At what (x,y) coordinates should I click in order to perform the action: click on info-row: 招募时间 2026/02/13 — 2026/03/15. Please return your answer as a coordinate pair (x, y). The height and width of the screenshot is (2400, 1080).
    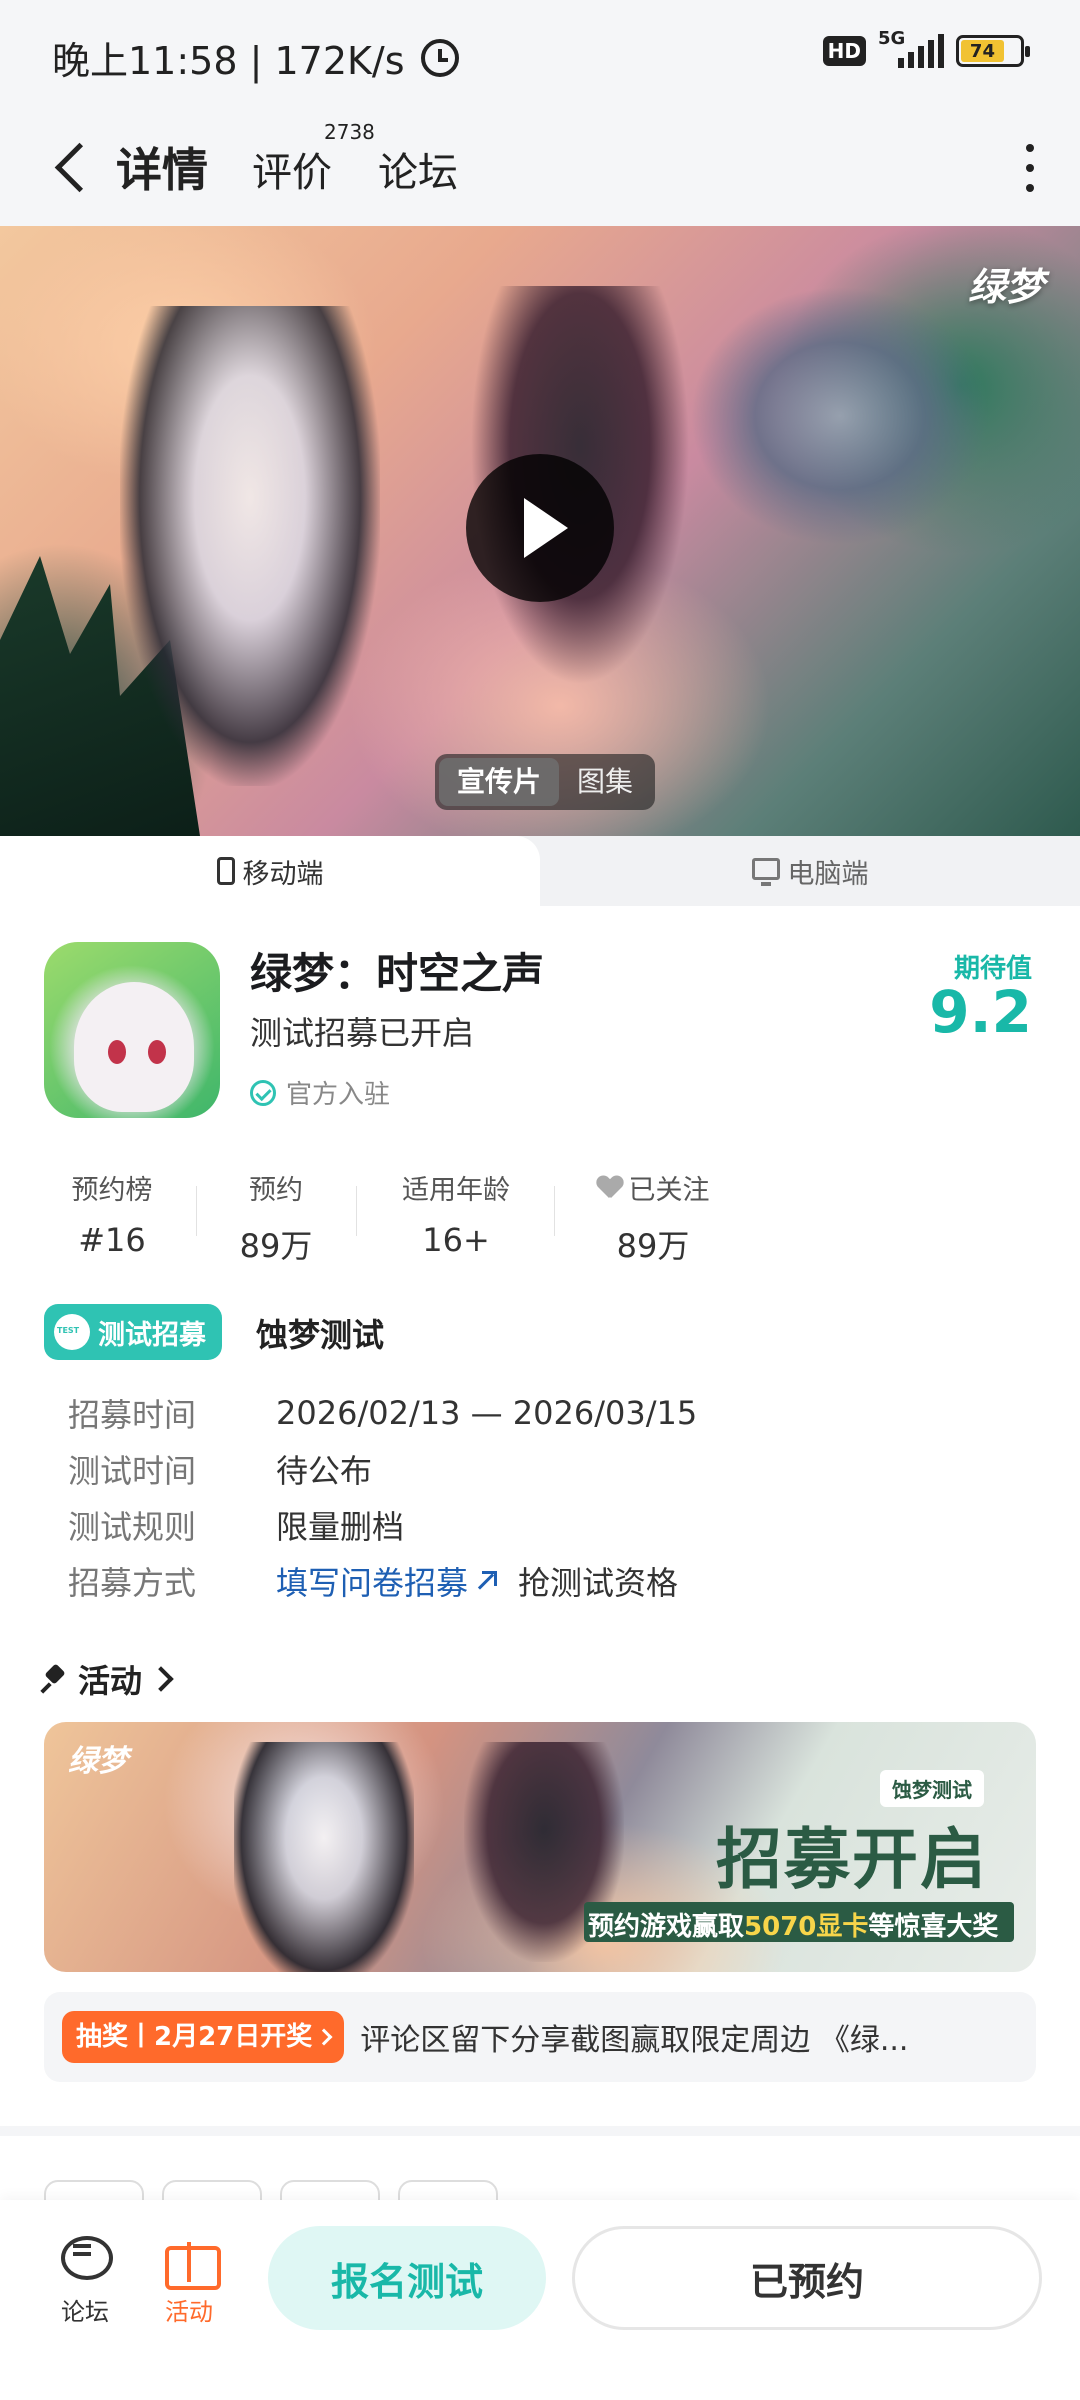
    Looking at the image, I should click on (382, 1413).